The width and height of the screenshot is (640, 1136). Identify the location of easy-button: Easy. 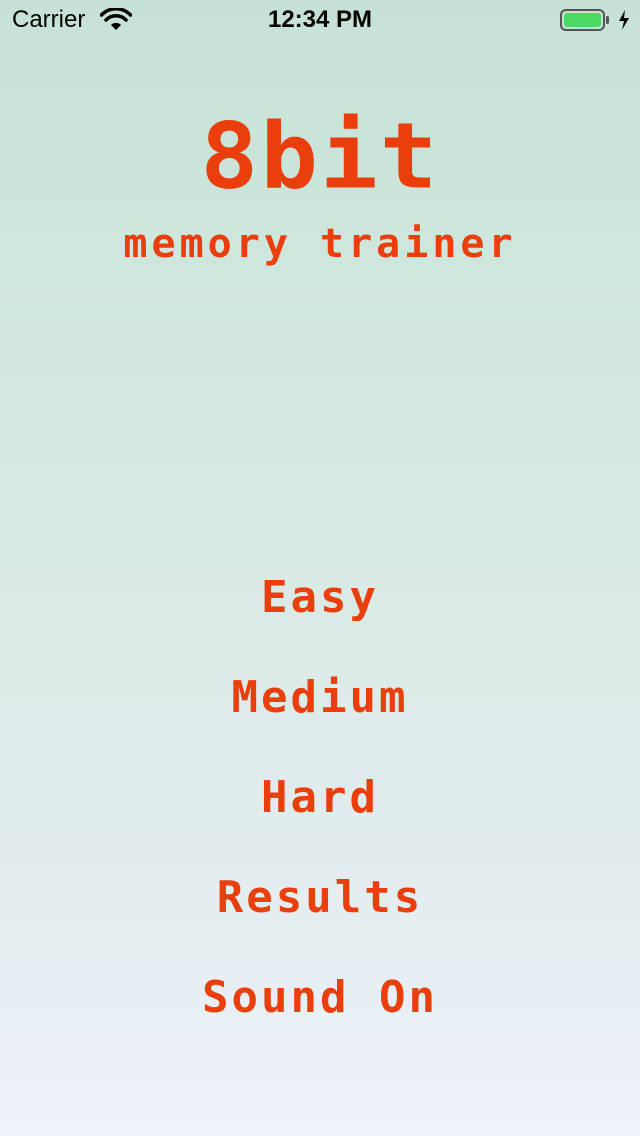
(320, 598).